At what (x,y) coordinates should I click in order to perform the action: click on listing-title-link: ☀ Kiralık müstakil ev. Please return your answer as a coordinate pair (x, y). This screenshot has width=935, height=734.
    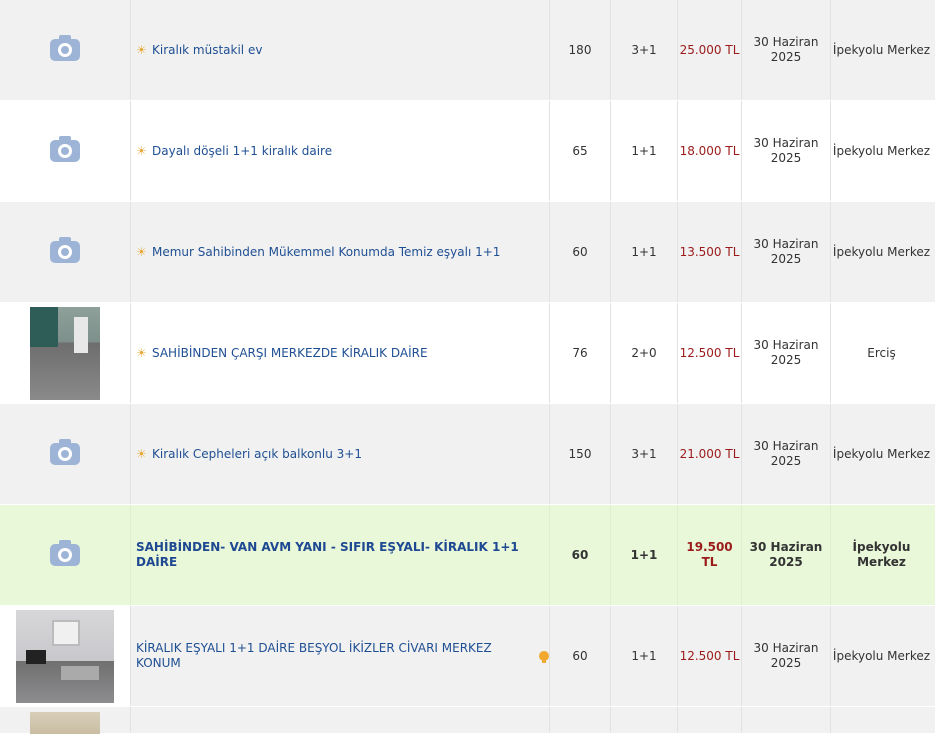
    Looking at the image, I should click on (199, 50).